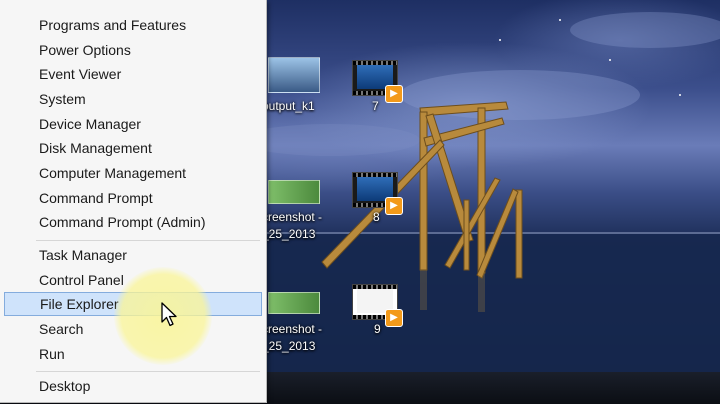  What do you see at coordinates (133, 124) in the screenshot?
I see `menu-item-device-manager: Device Manager` at bounding box center [133, 124].